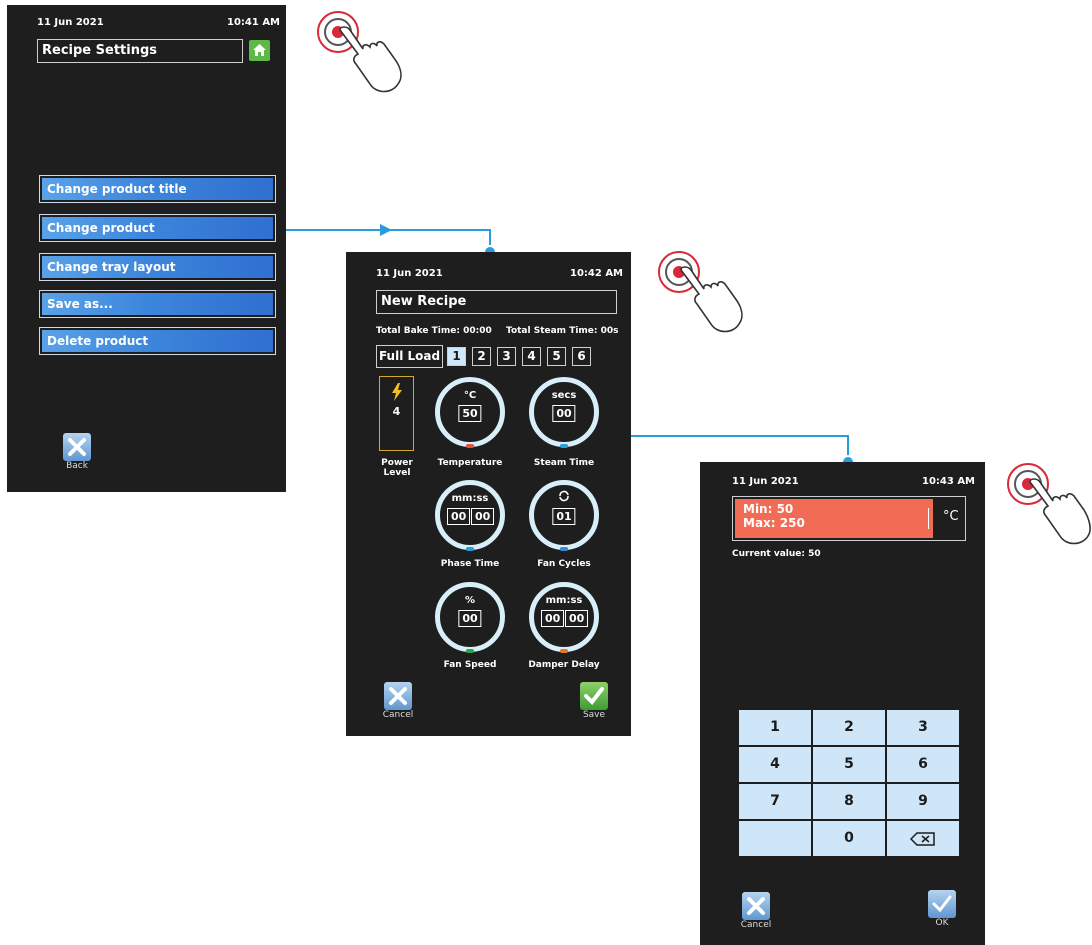 This screenshot has width=1092, height=945. Describe the element at coordinates (564, 463) in the screenshot. I see `dial-label: Steam Time` at that location.